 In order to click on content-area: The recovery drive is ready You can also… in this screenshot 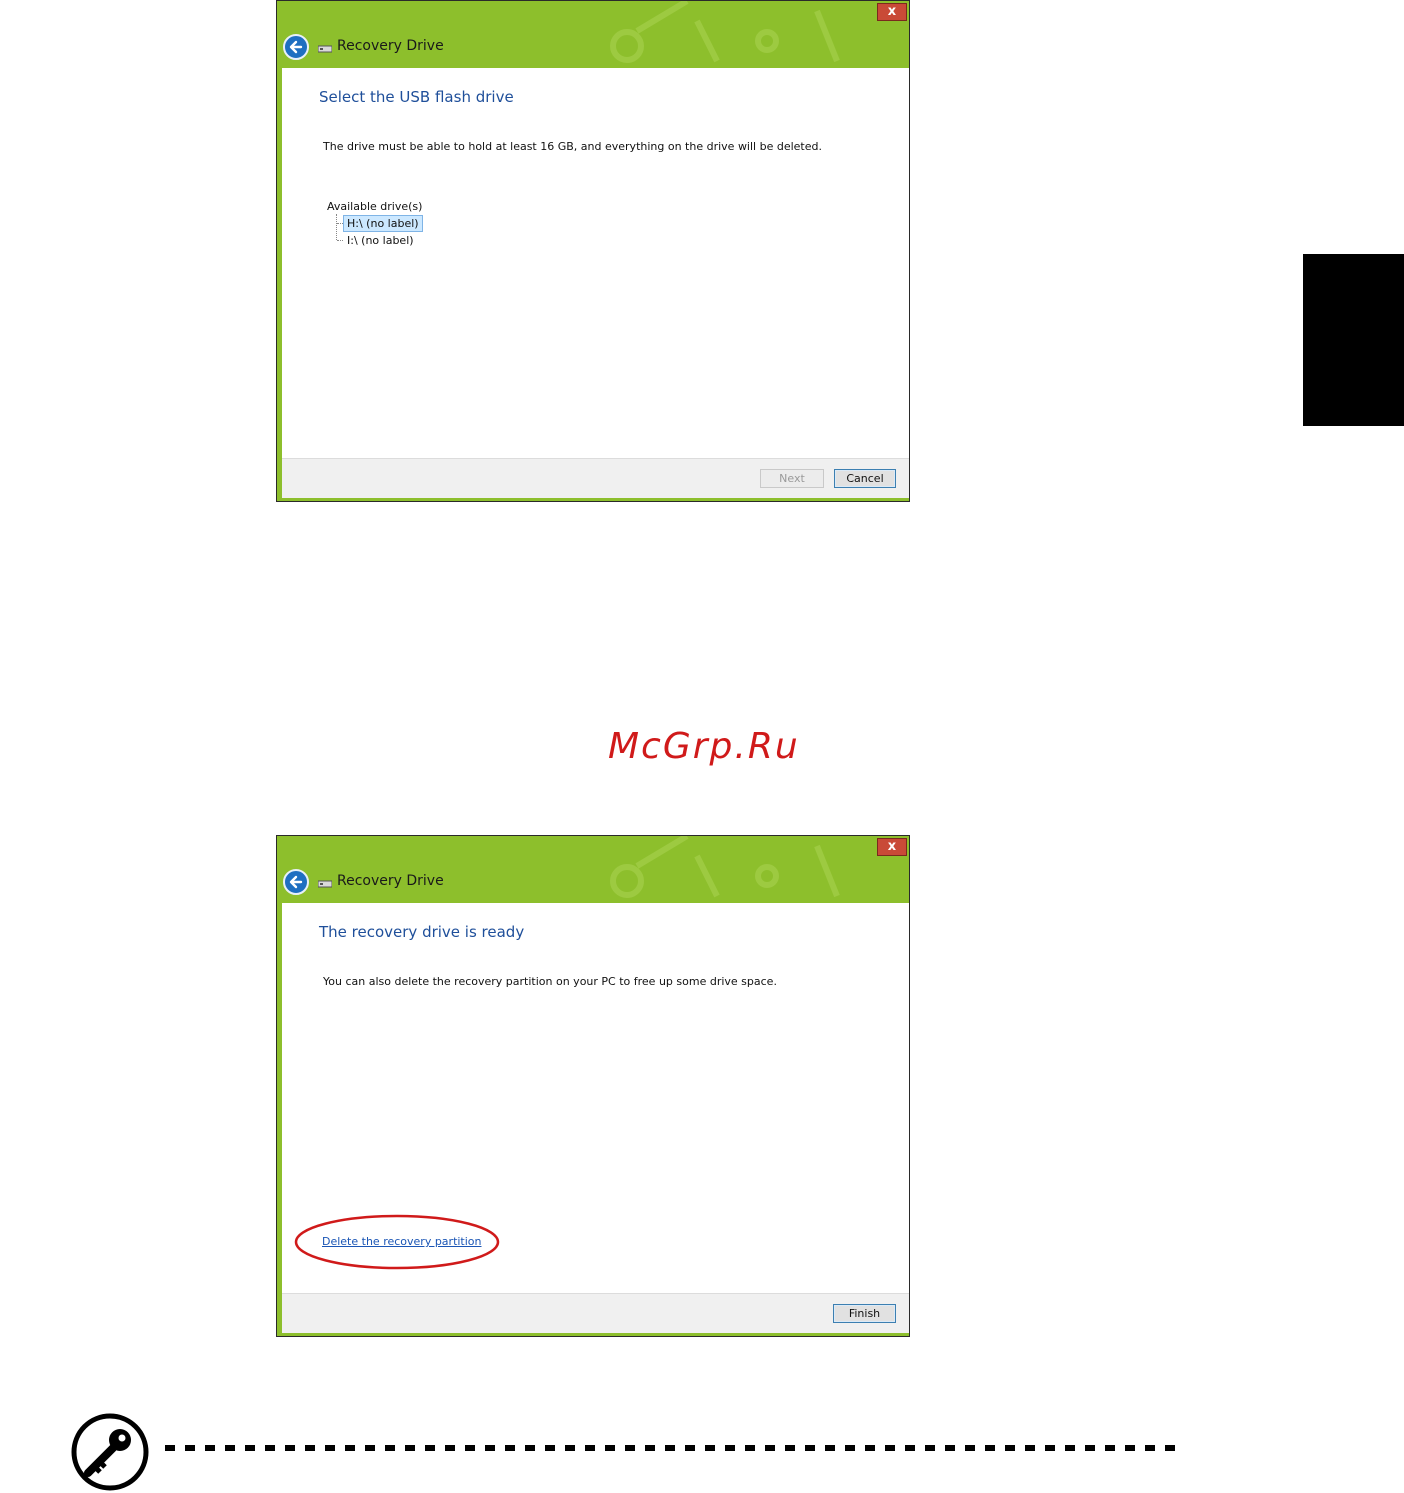, I will do `click(595, 1098)`.